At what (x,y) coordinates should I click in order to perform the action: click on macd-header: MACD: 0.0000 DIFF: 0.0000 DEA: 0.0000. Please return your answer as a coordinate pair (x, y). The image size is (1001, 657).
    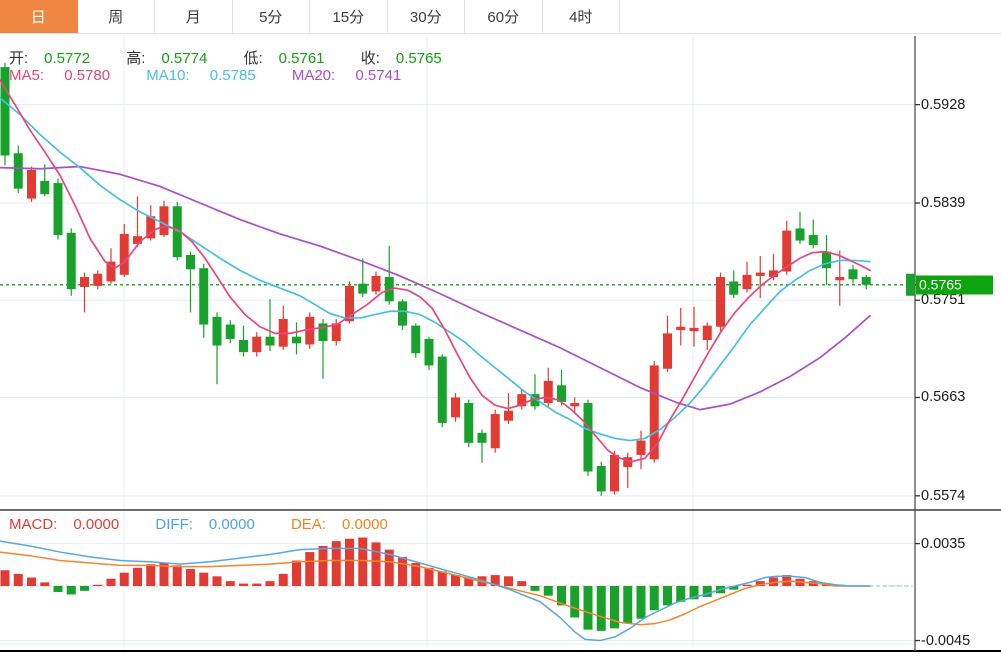
    Looking at the image, I should click on (214, 524).